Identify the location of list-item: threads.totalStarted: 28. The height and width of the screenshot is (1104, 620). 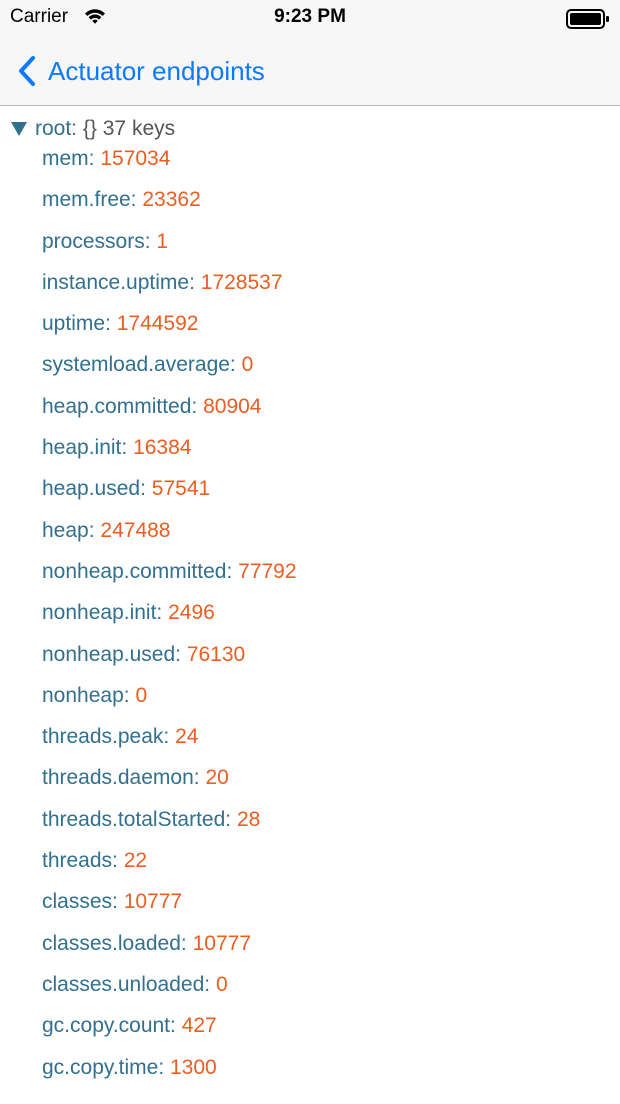
(169, 825).